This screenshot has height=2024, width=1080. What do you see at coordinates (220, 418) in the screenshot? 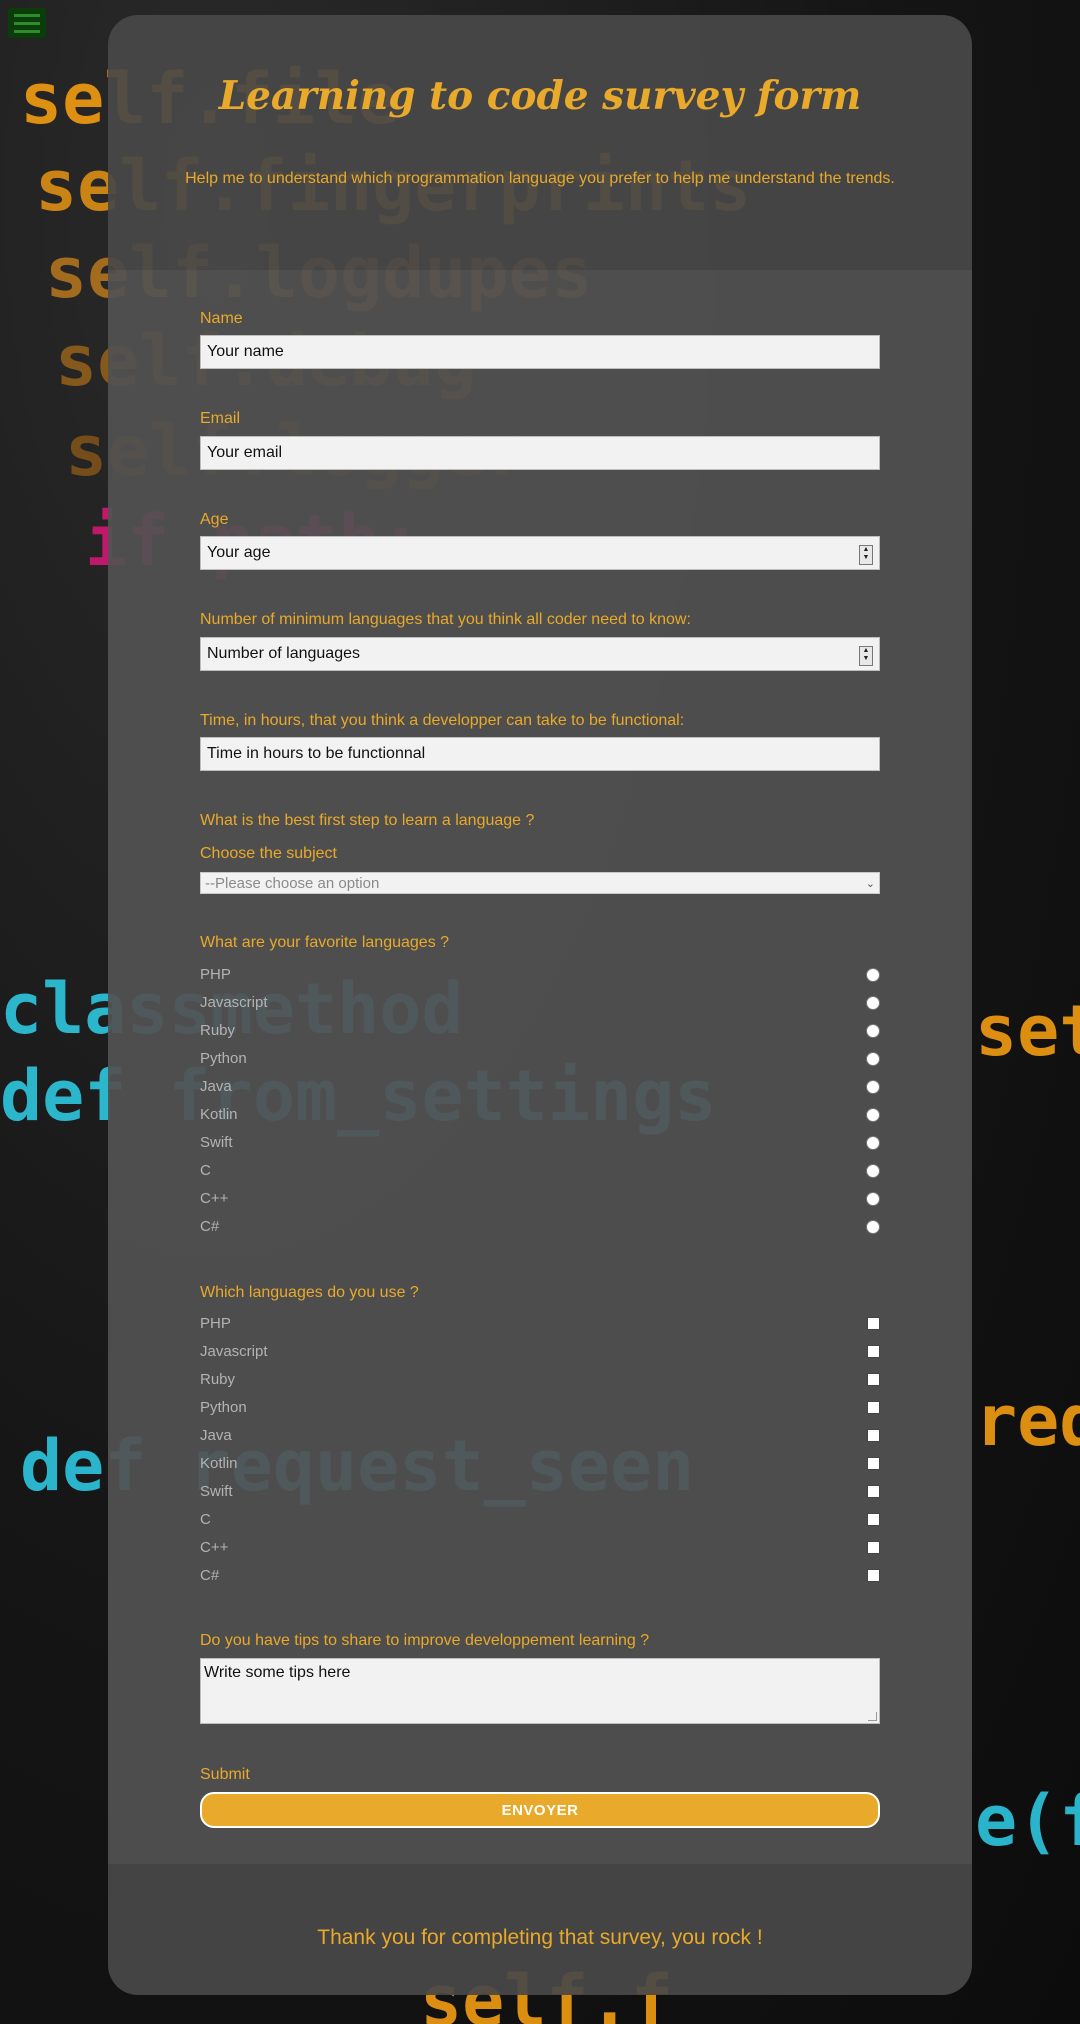
I see `email-label: Email` at bounding box center [220, 418].